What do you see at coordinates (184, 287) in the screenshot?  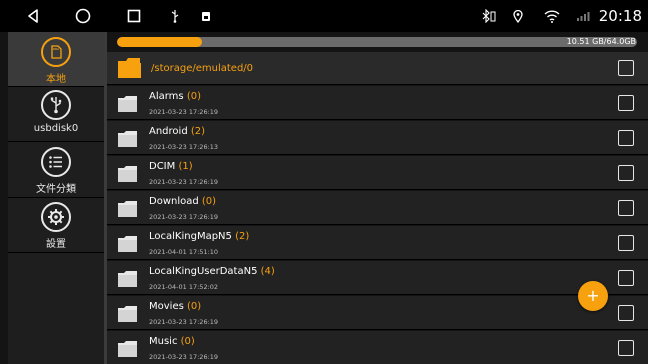 I see `file-date: 2021-04-01 17:52:02` at bounding box center [184, 287].